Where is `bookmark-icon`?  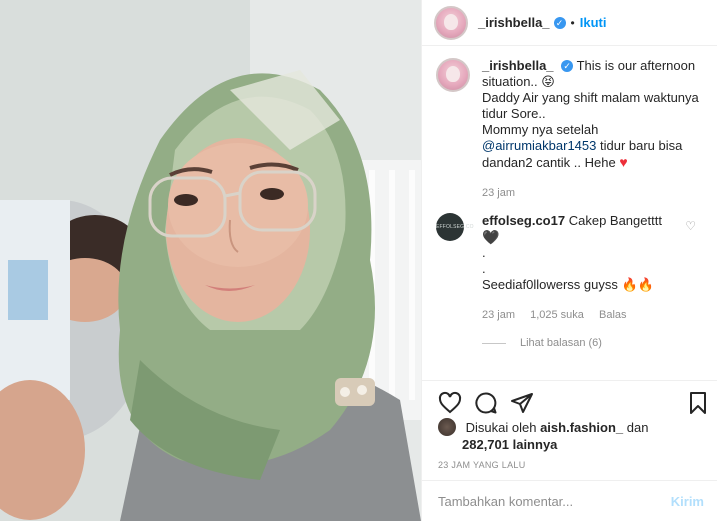 bookmark-icon is located at coordinates (698, 403).